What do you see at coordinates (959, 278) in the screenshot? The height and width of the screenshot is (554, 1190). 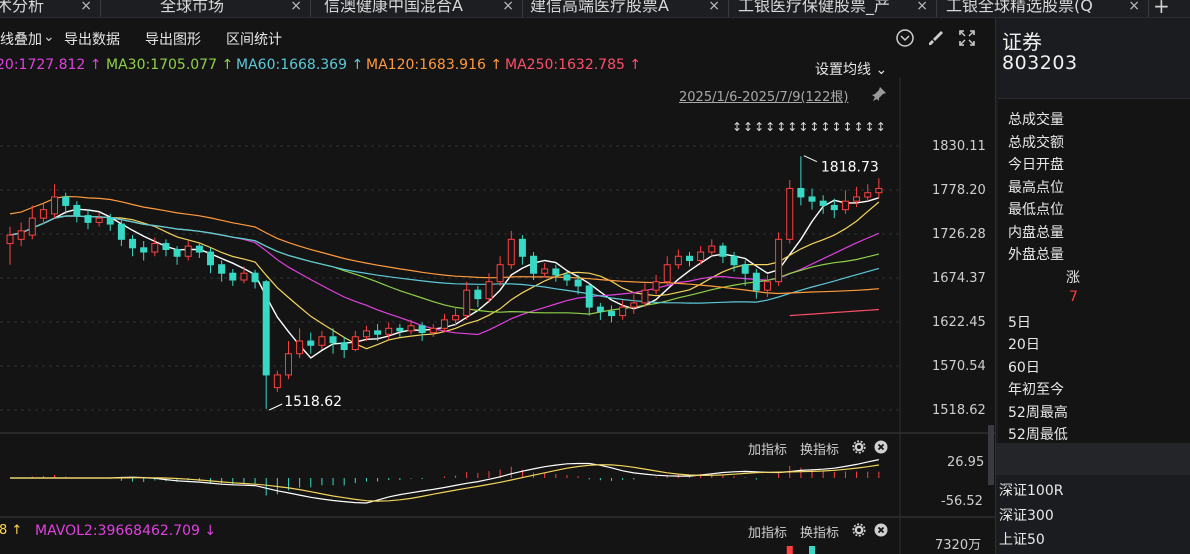 I see `y-tick-label: 1674.37` at bounding box center [959, 278].